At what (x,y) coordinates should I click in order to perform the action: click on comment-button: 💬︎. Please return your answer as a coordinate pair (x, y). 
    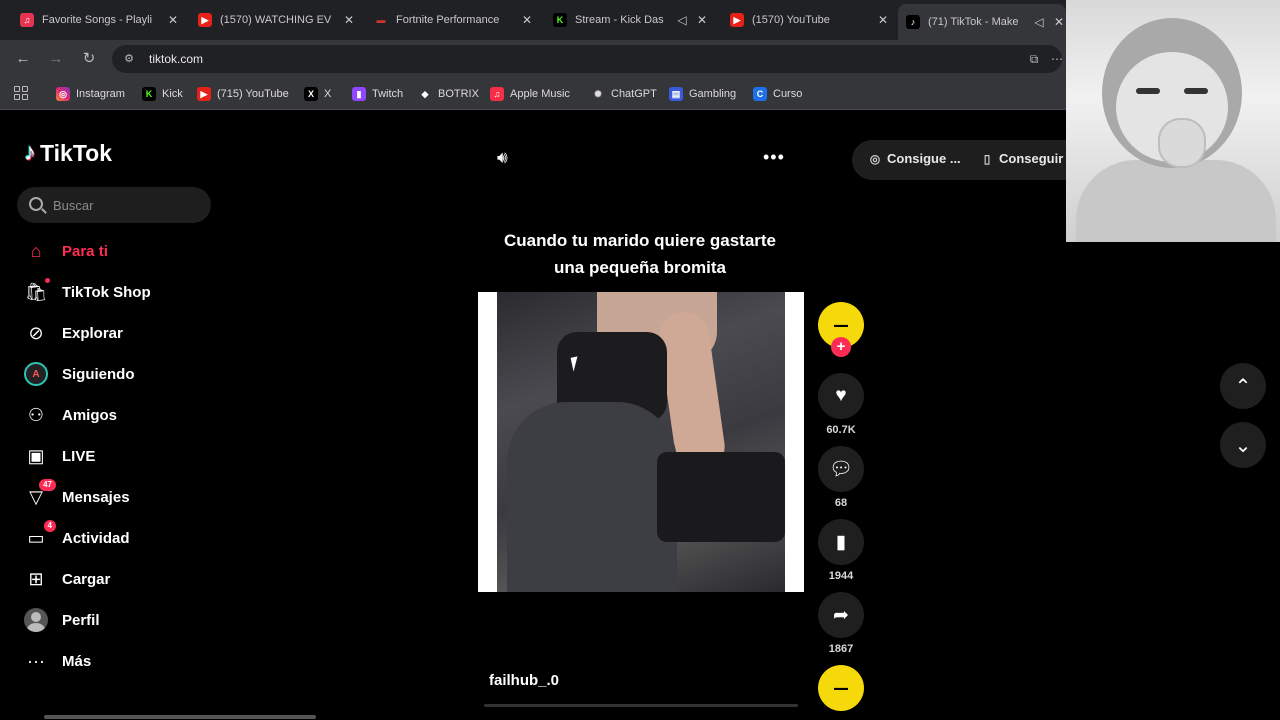
    Looking at the image, I should click on (841, 469).